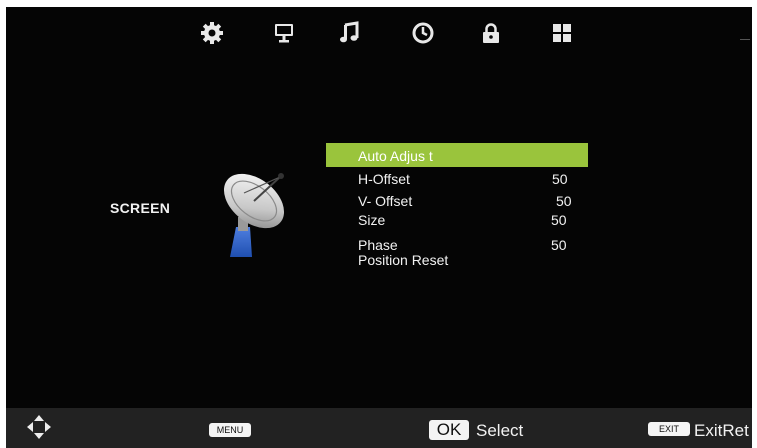 Image resolution: width=757 pixels, height=448 pixels. Describe the element at coordinates (457, 155) in the screenshot. I see `menu-item-auto-adjust: Auto Adjus t` at that location.